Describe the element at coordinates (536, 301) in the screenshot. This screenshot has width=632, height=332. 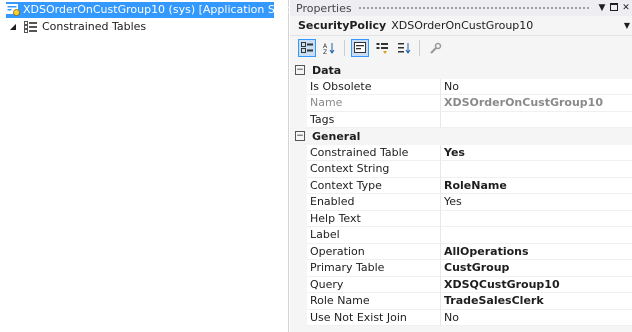
I see `property-value: TradeSalesClerk` at that location.